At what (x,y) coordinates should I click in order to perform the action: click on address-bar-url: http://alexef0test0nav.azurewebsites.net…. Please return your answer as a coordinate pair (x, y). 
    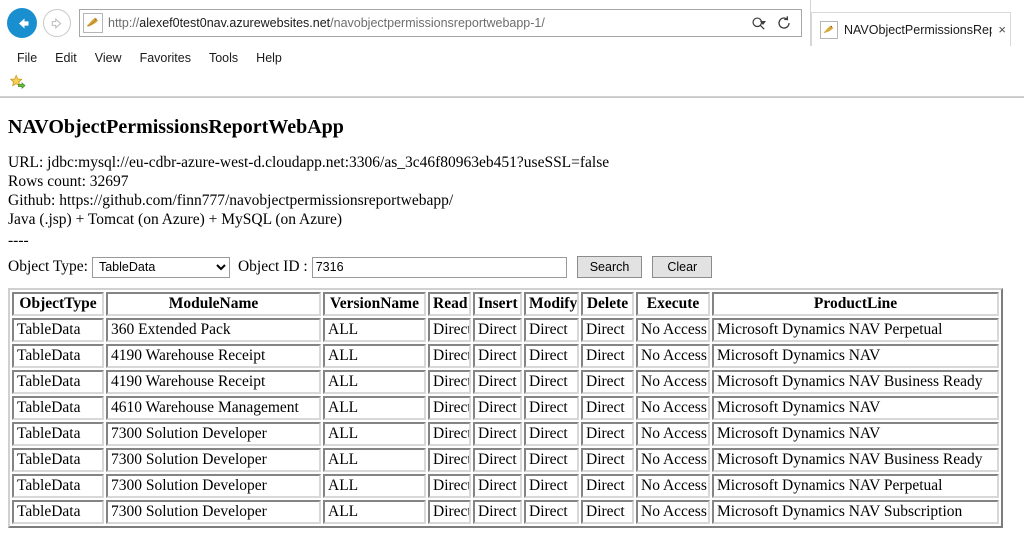
    Looking at the image, I should click on (426, 23).